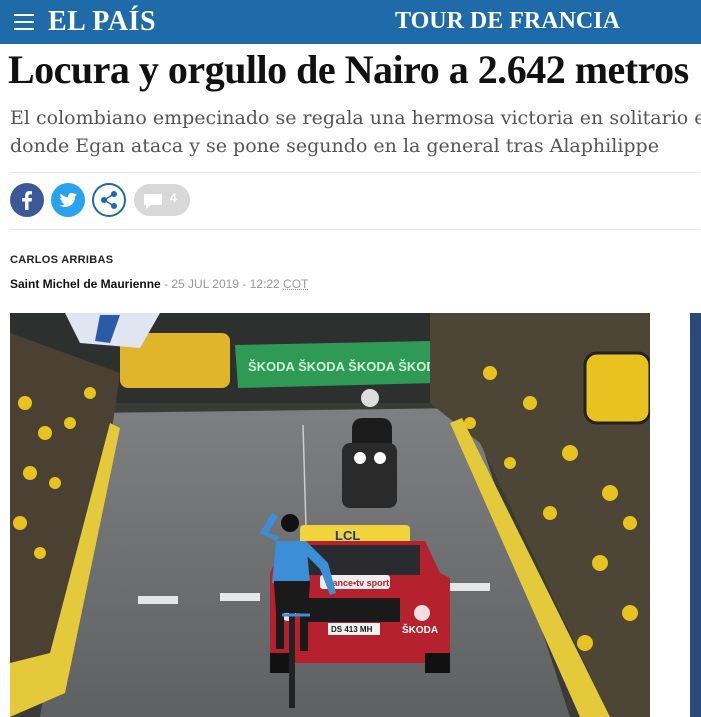 The width and height of the screenshot is (701, 717). What do you see at coordinates (348, 69) in the screenshot?
I see `article-headline: Locura y orgullo de Nairo a 2.642 metros` at bounding box center [348, 69].